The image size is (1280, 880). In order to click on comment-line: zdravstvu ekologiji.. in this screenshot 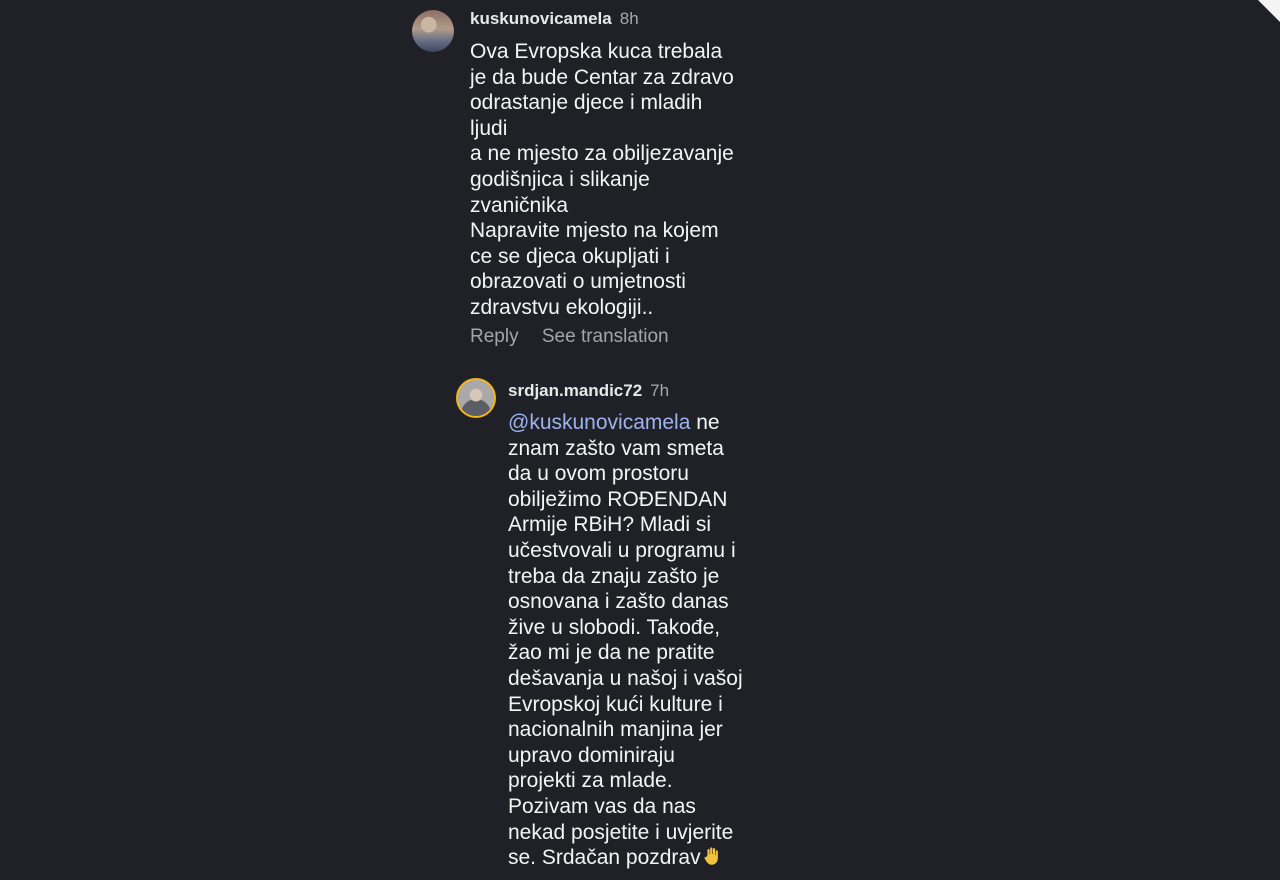, I will do `click(562, 307)`.